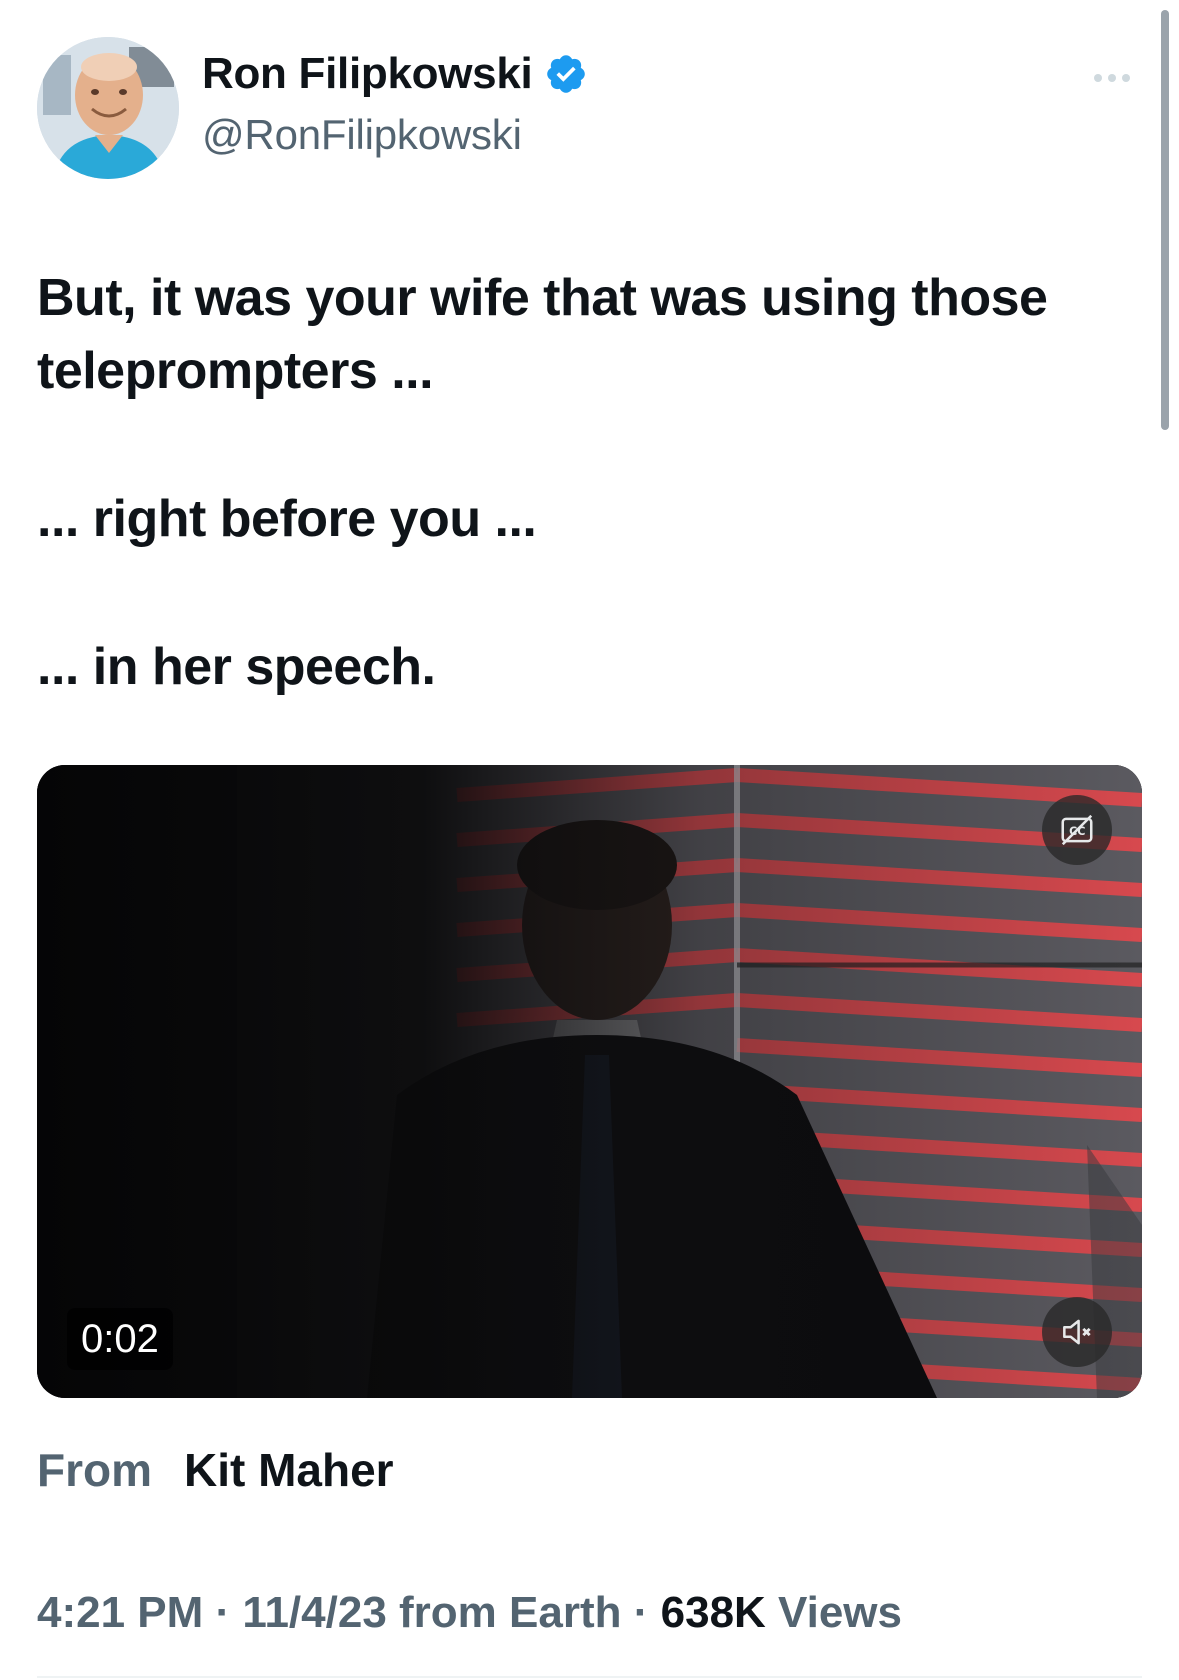 This screenshot has height=1680, width=1179. Describe the element at coordinates (94, 1470) in the screenshot. I see `source-label: From` at that location.